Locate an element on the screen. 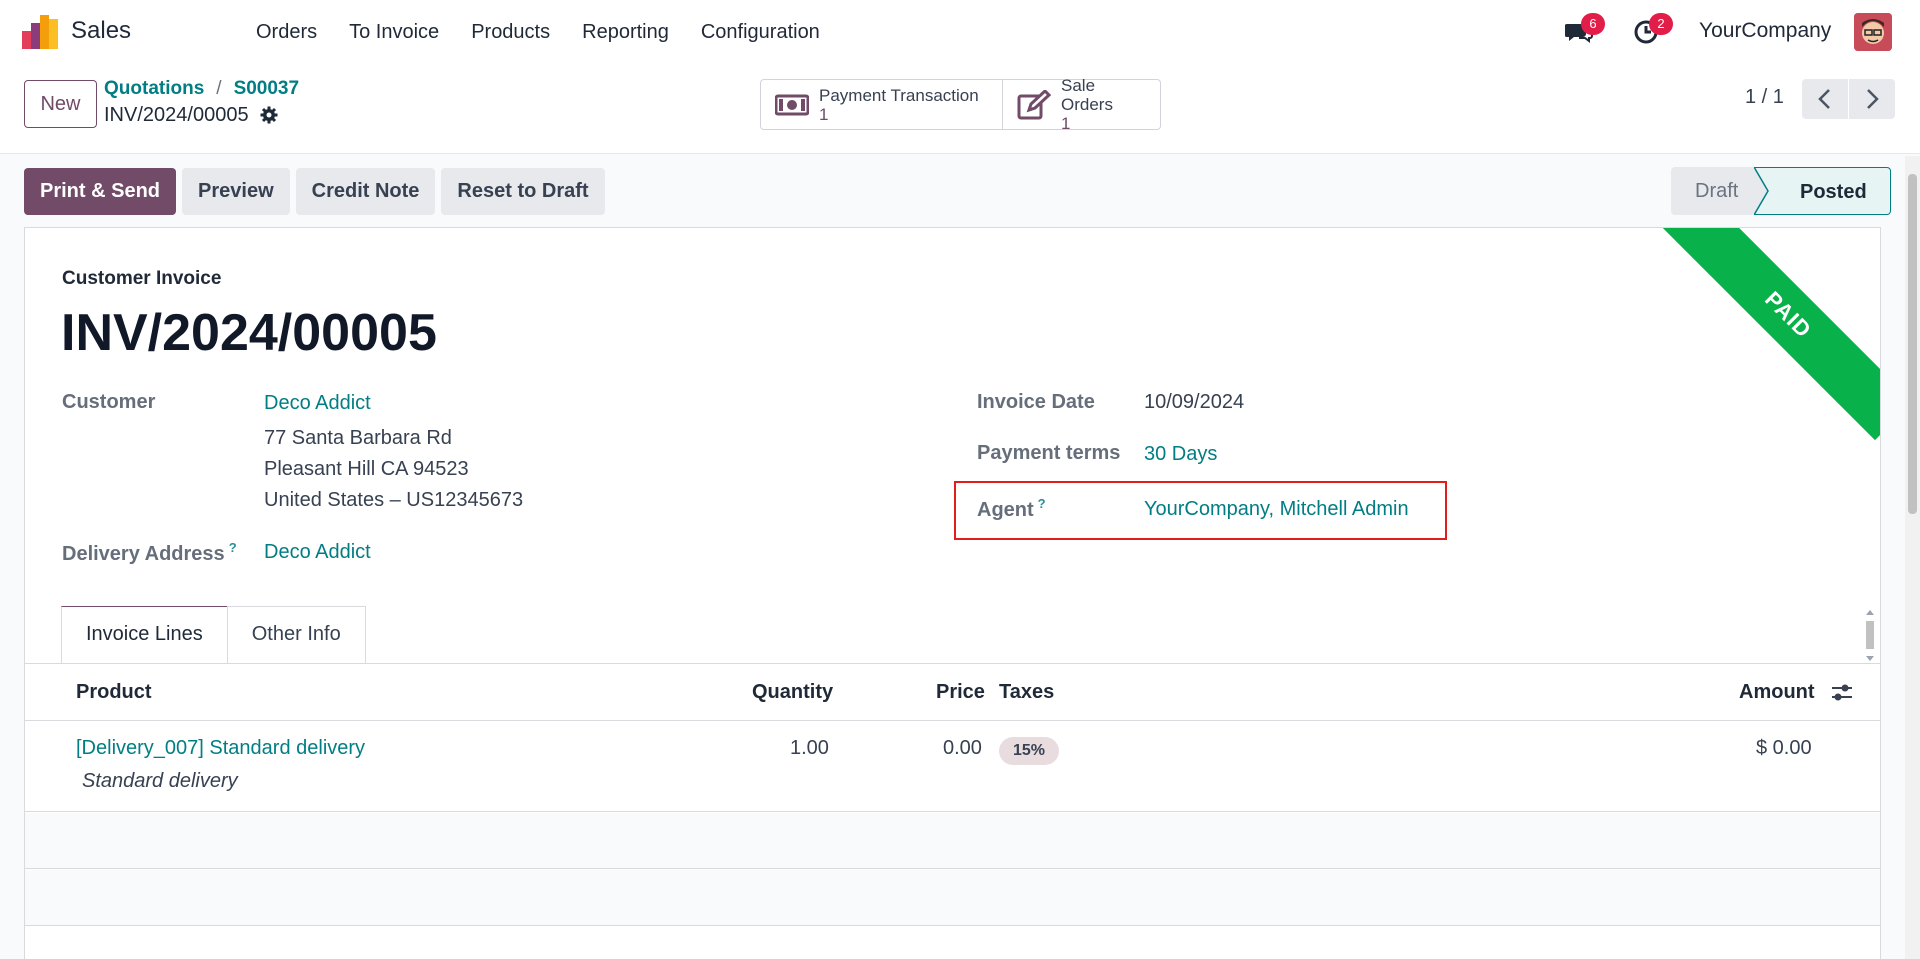 The height and width of the screenshot is (959, 1920). column-price: Price is located at coordinates (960, 692).